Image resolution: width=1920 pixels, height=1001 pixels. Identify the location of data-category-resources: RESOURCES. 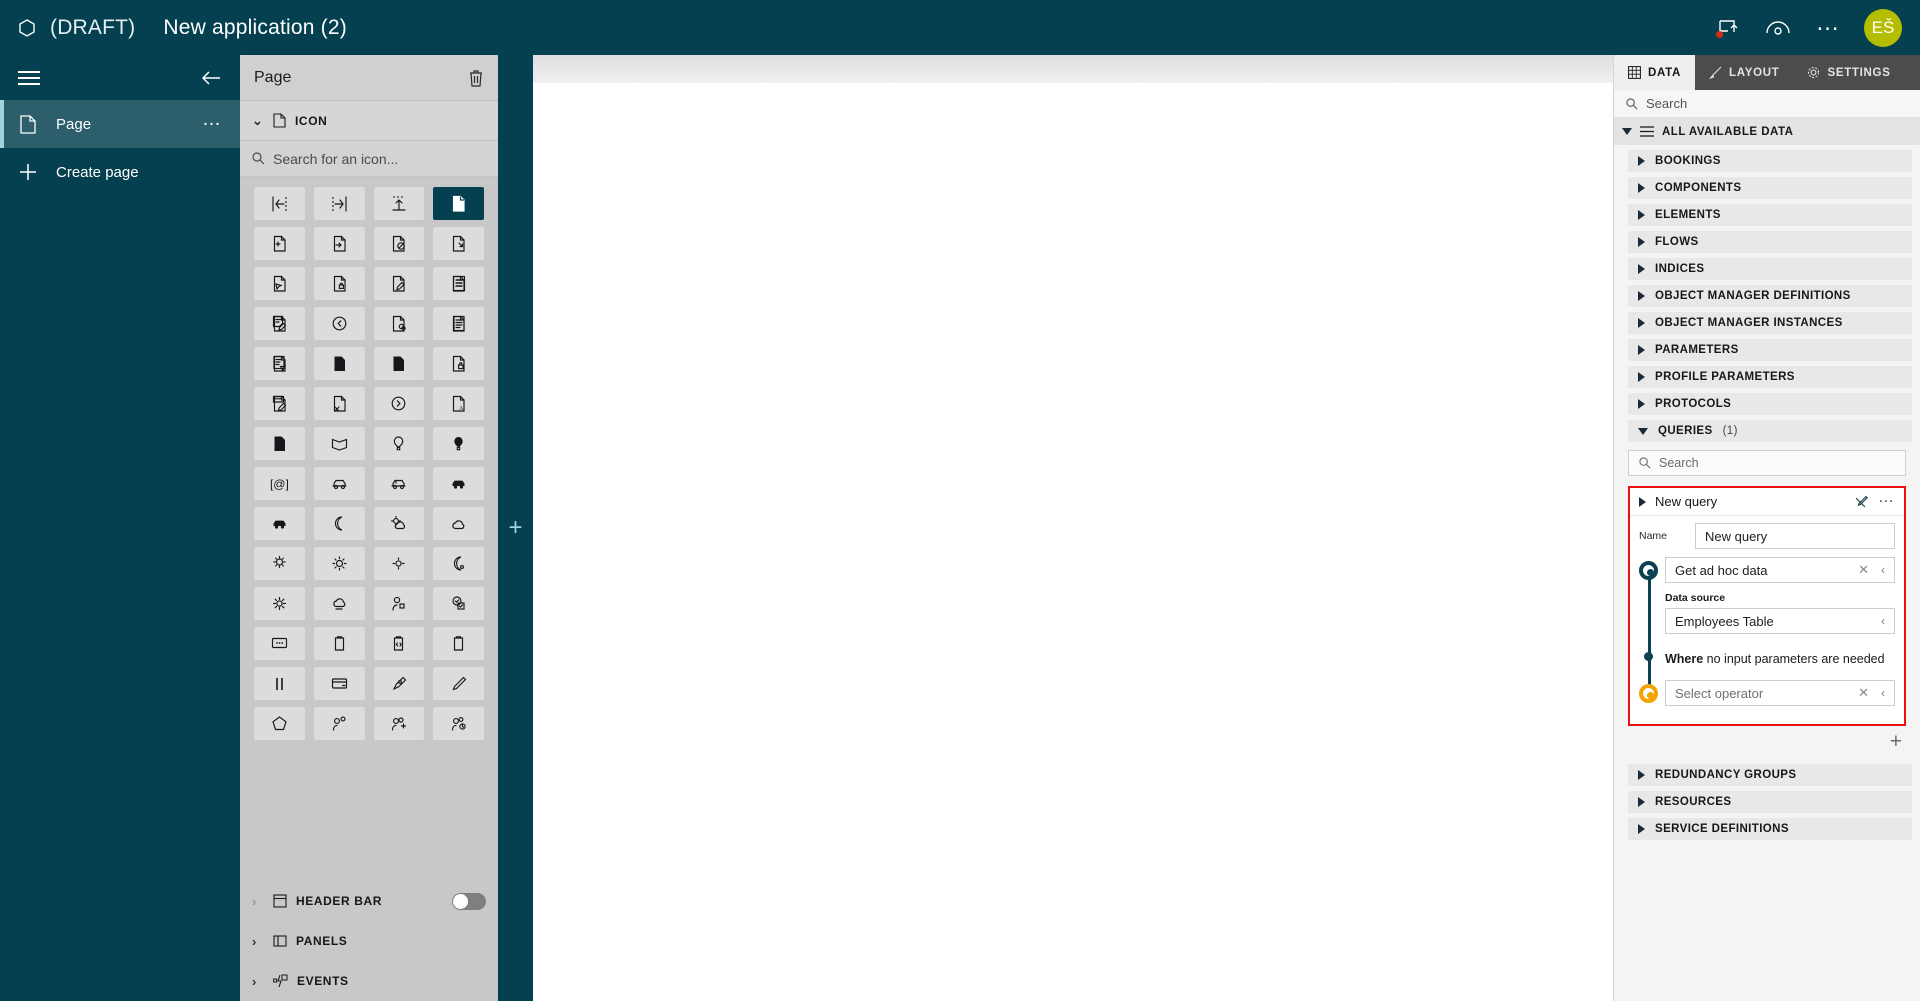
(1770, 802).